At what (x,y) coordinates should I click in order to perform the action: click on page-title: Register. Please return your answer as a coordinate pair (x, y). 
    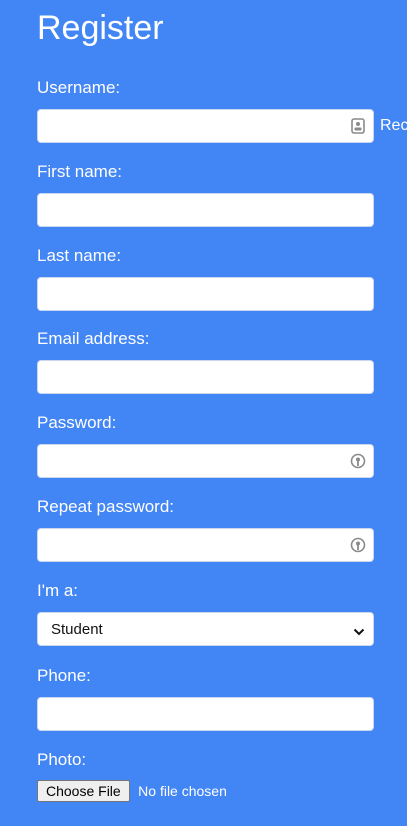
    Looking at the image, I should click on (100, 28).